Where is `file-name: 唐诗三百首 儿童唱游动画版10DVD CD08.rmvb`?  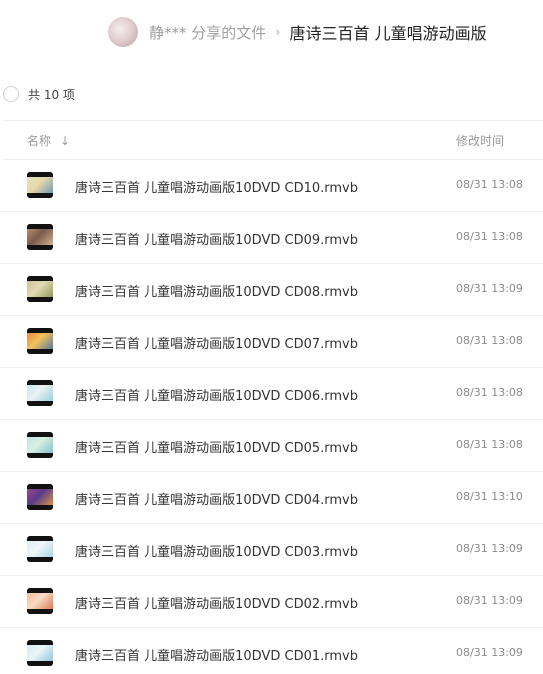 file-name: 唐诗三百首 儿童唱游动画版10DVD CD08.rmvb is located at coordinates (216, 290).